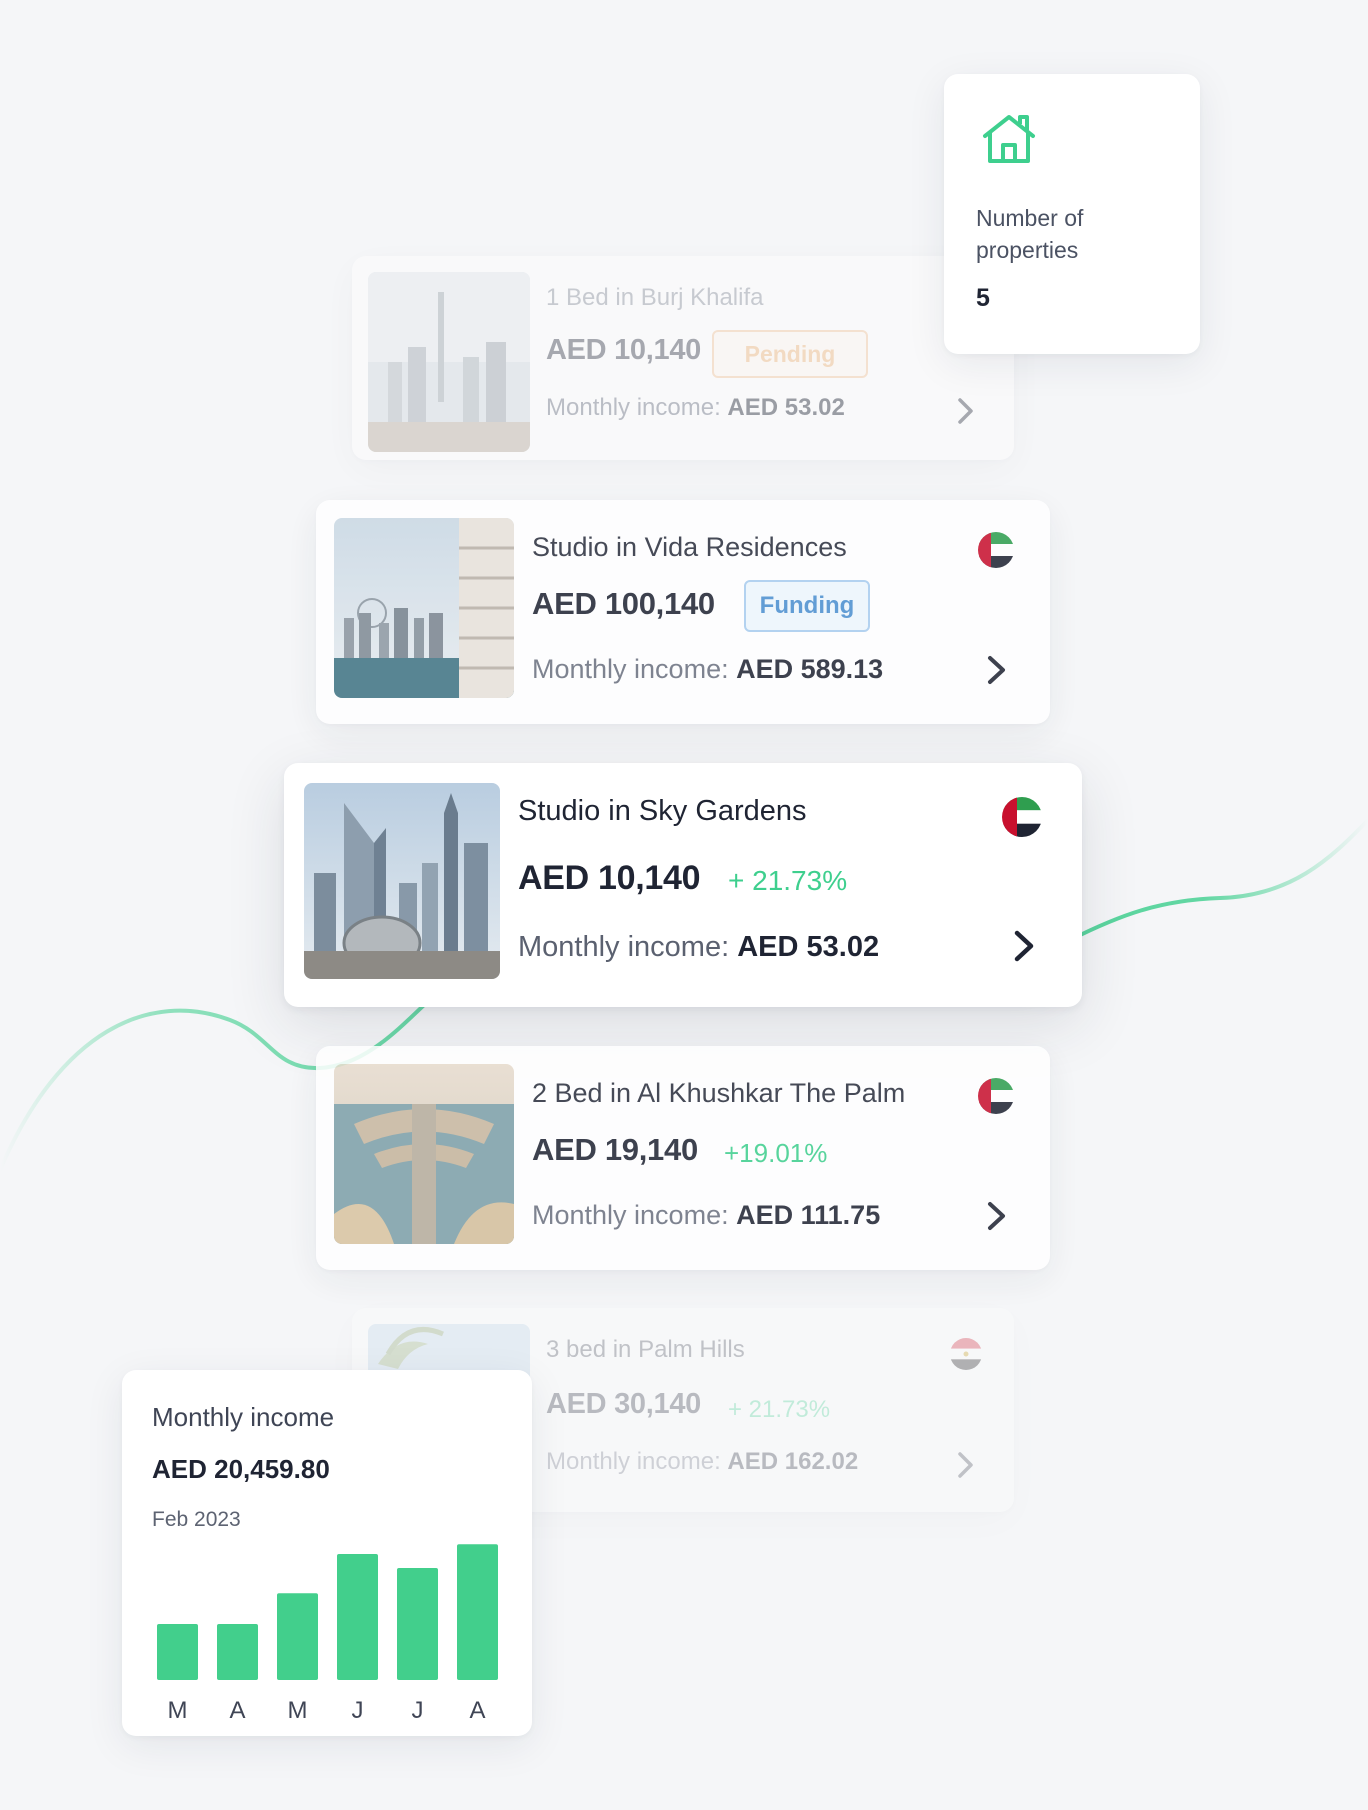  I want to click on property-title: 2 Bed in Al Khushkar The Palm, so click(719, 1093).